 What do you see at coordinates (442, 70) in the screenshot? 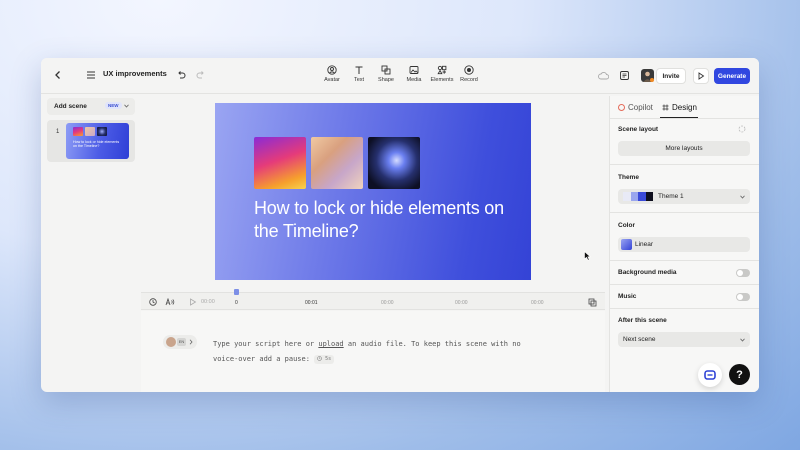
I see `elements-icon` at bounding box center [442, 70].